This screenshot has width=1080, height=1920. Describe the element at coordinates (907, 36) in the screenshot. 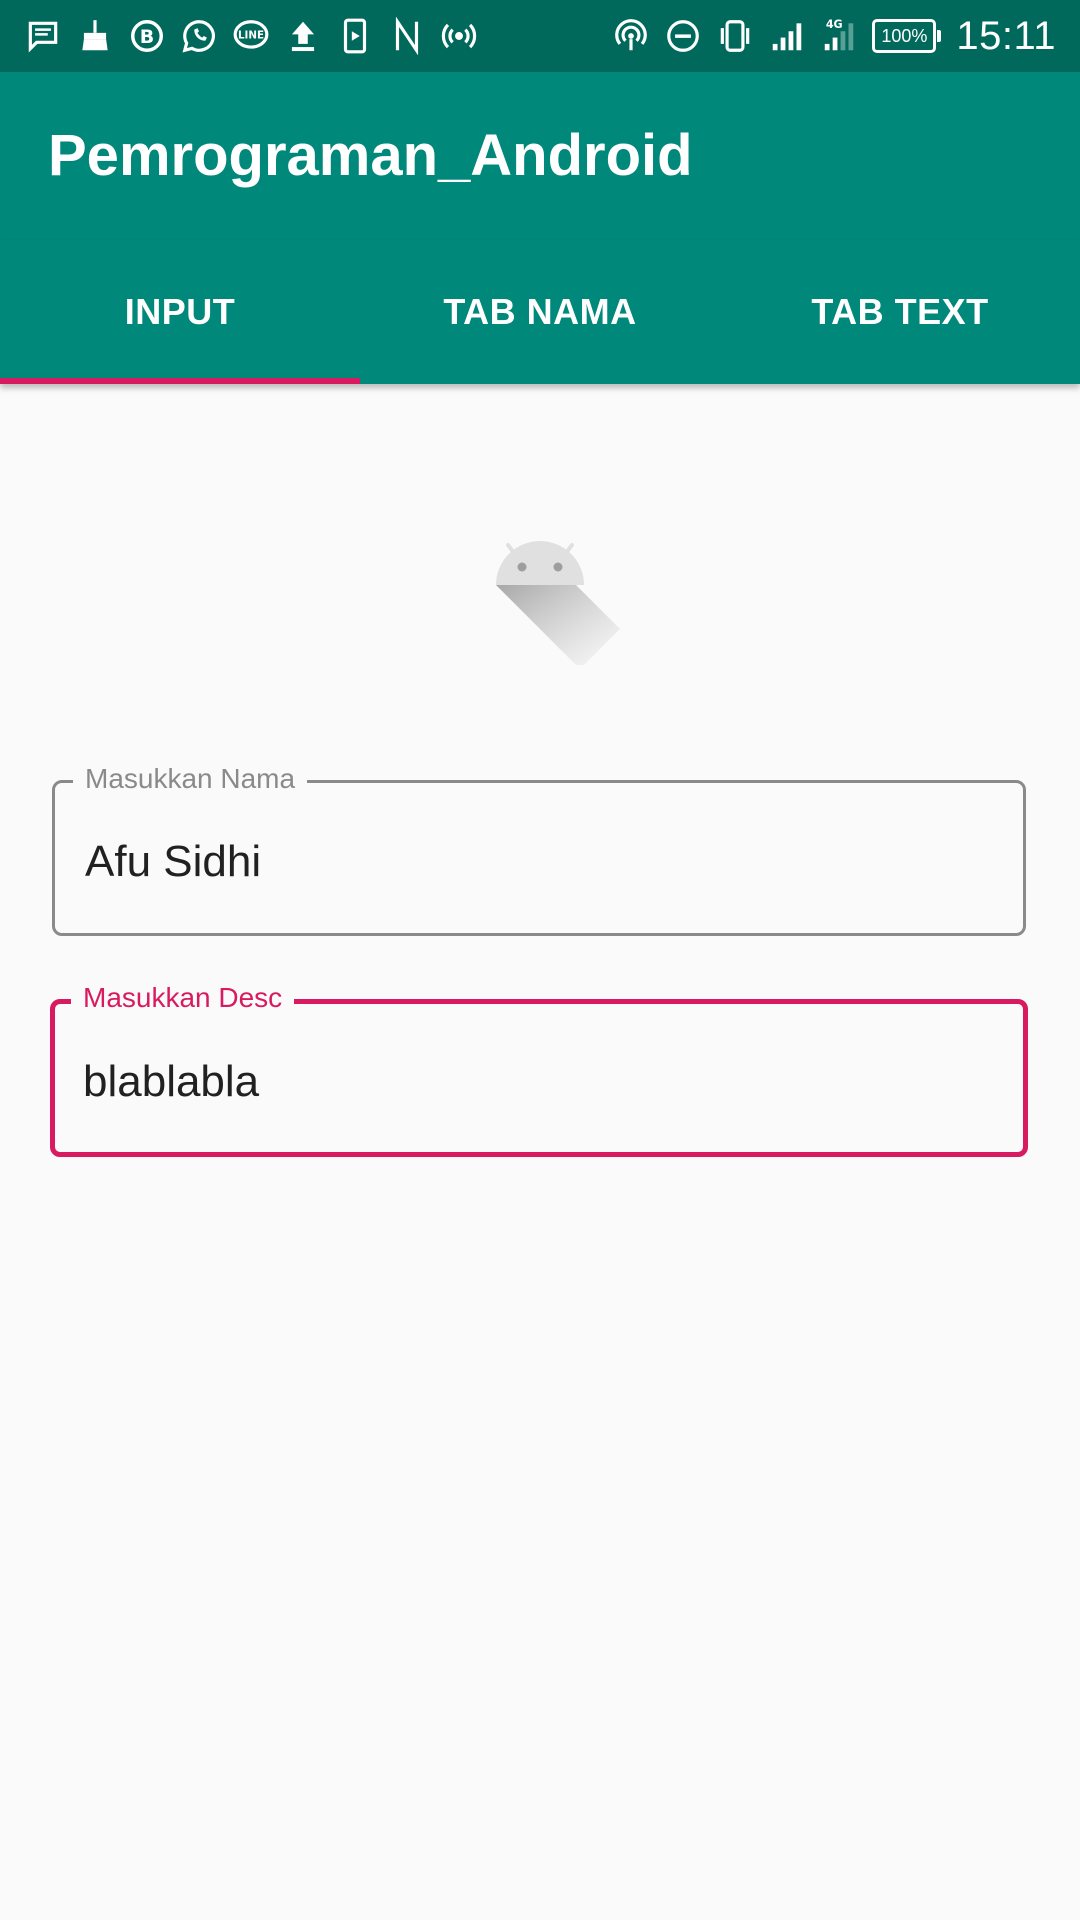

I see `battery-icon: 100%` at that location.